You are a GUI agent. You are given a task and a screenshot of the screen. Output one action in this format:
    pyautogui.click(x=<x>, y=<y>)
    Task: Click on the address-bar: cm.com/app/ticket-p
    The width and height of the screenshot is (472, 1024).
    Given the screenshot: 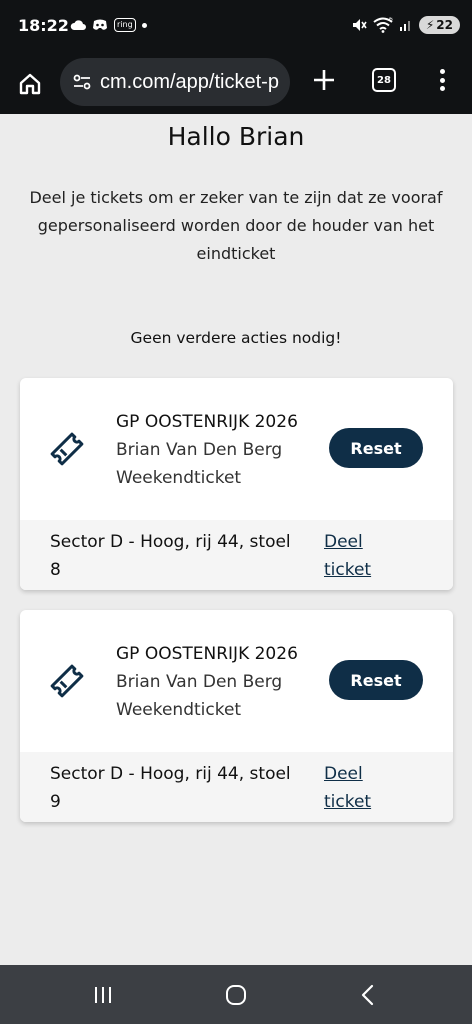 What is the action you would take?
    pyautogui.click(x=175, y=82)
    